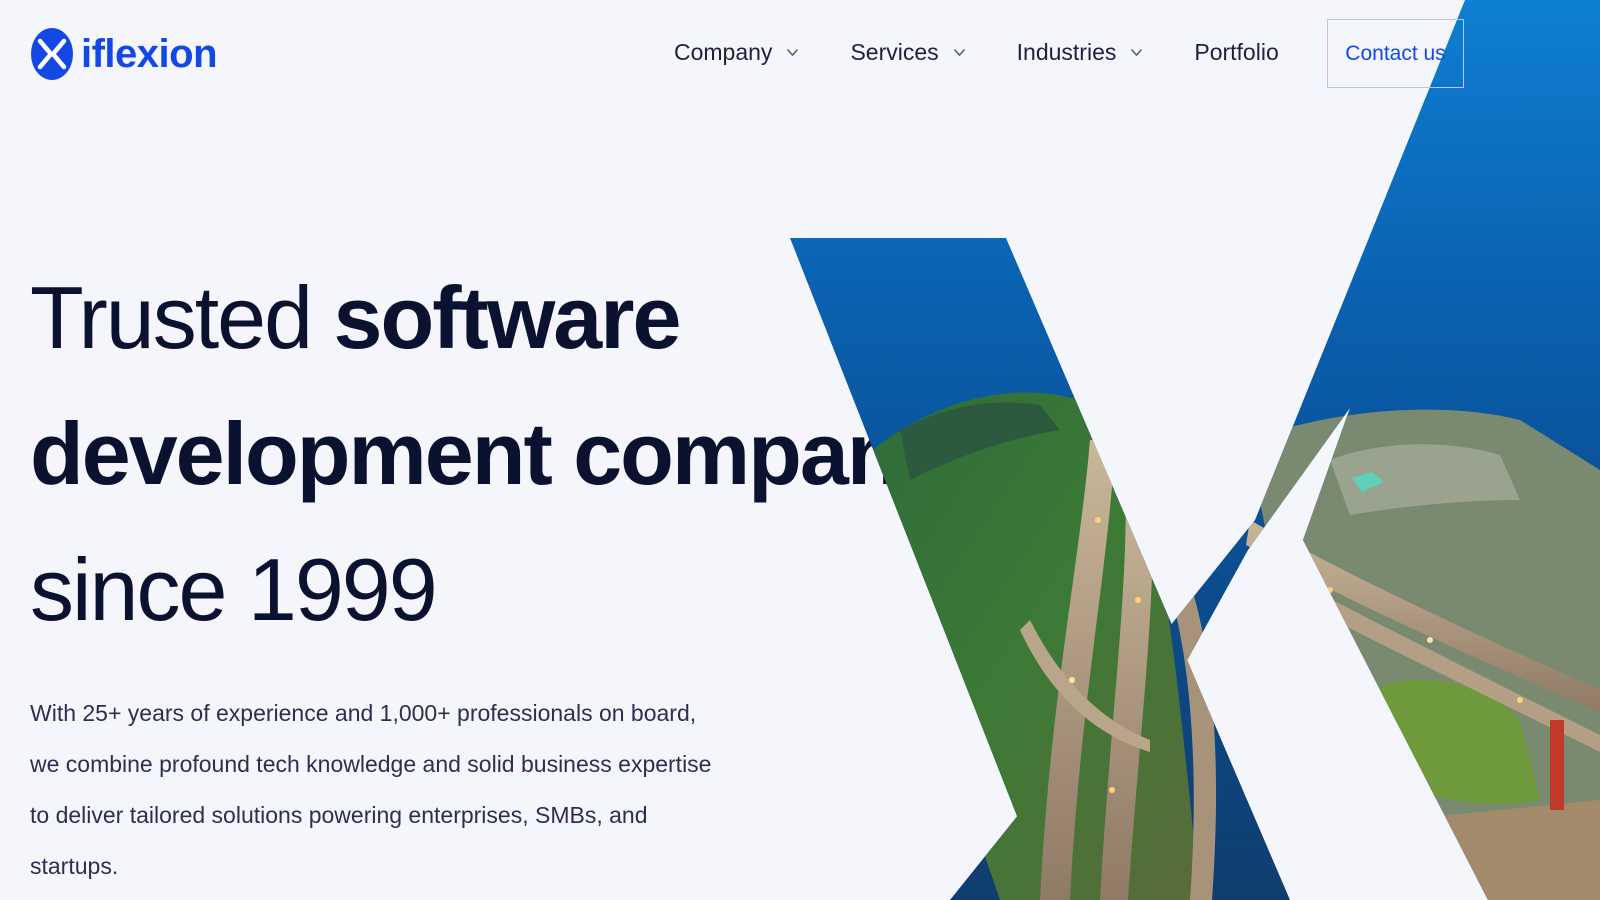 This screenshot has height=900, width=1600. I want to click on nav-item-services: Services, so click(907, 52).